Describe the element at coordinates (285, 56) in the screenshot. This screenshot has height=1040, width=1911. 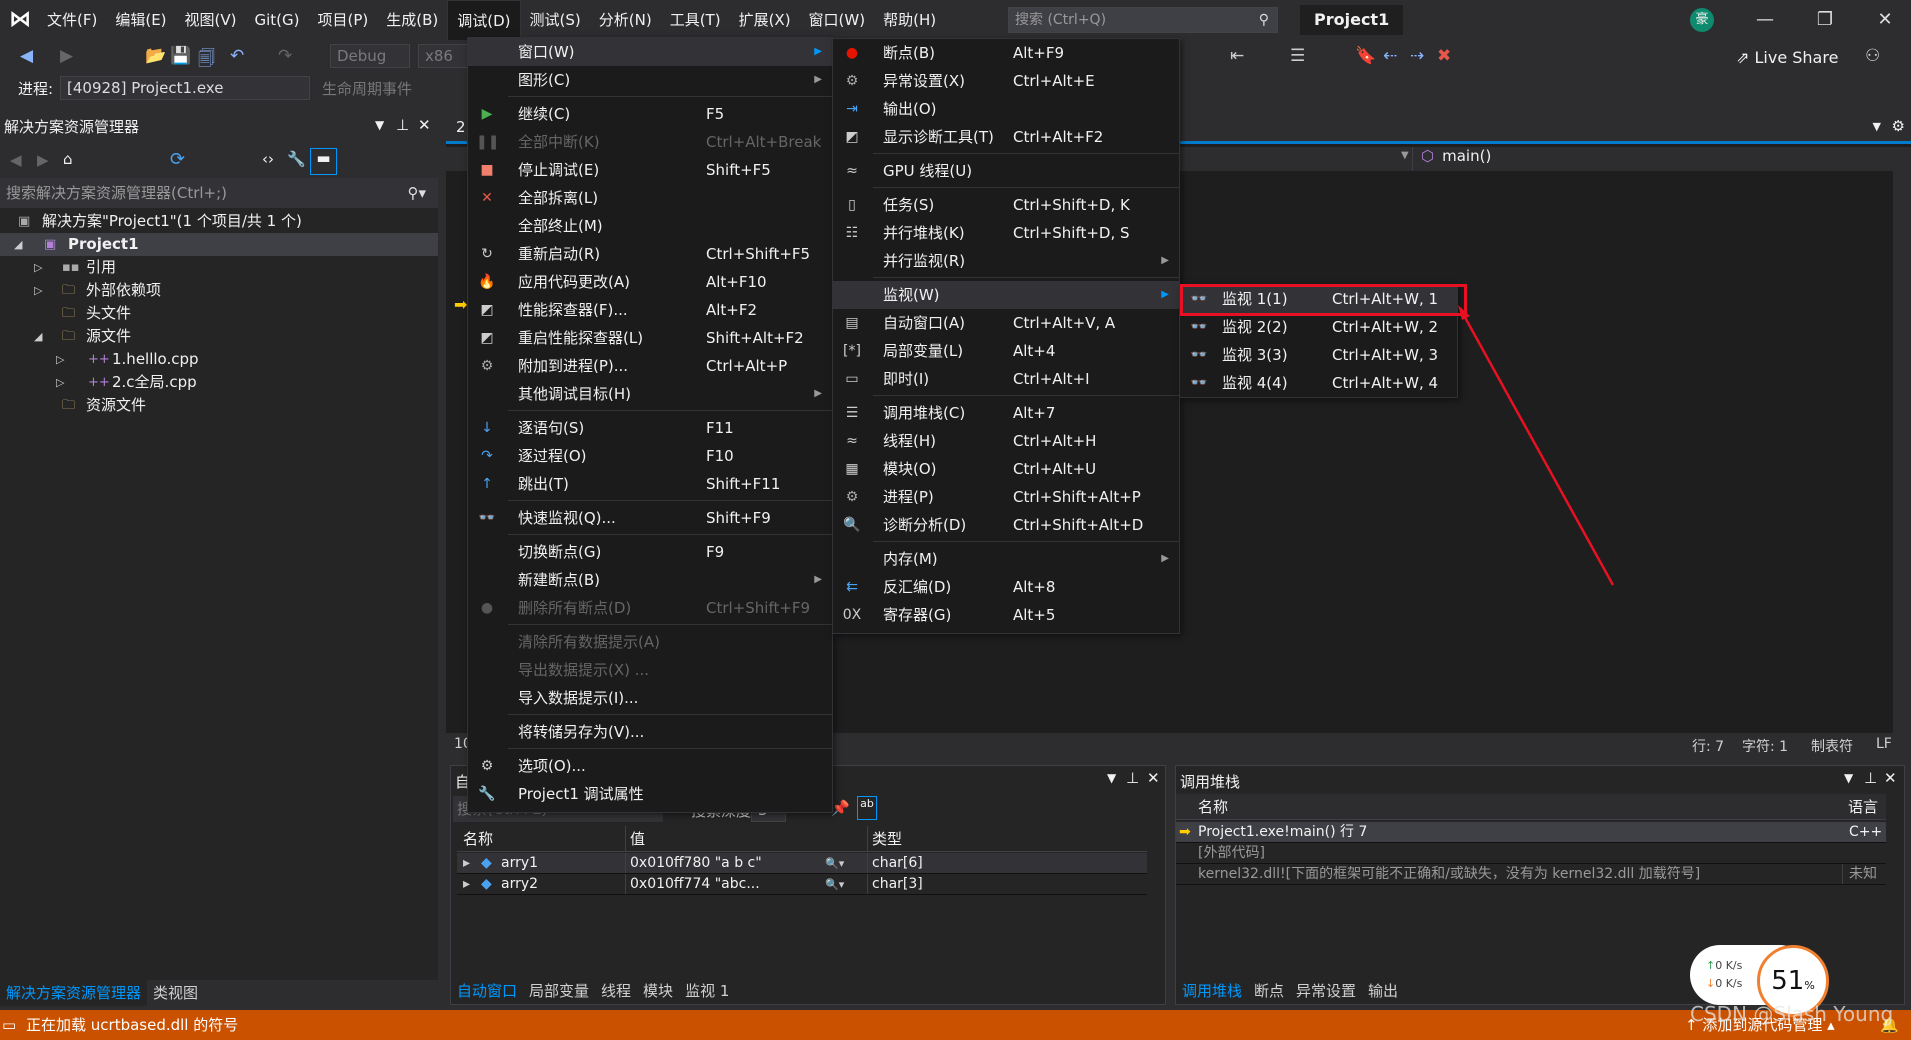
I see `redo-icon: ↷` at that location.